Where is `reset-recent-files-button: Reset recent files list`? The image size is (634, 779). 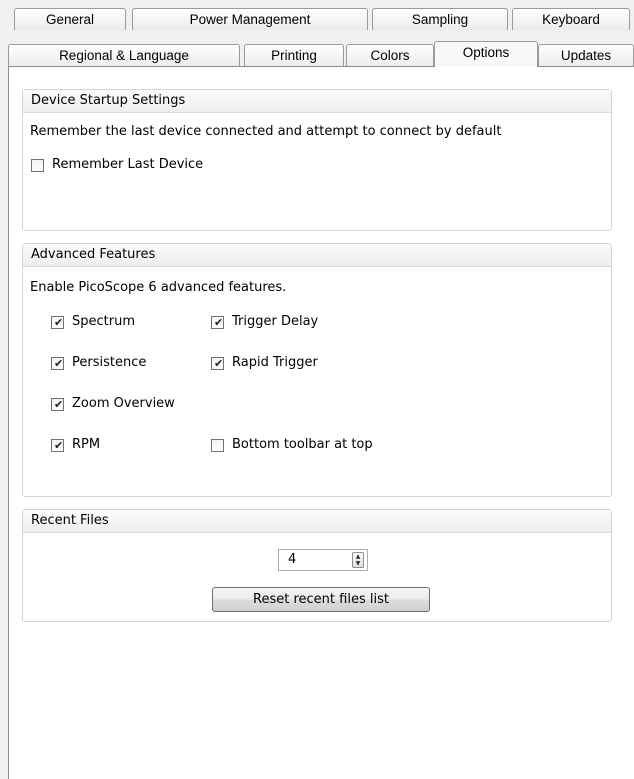
reset-recent-files-button: Reset recent files list is located at coordinates (321, 599).